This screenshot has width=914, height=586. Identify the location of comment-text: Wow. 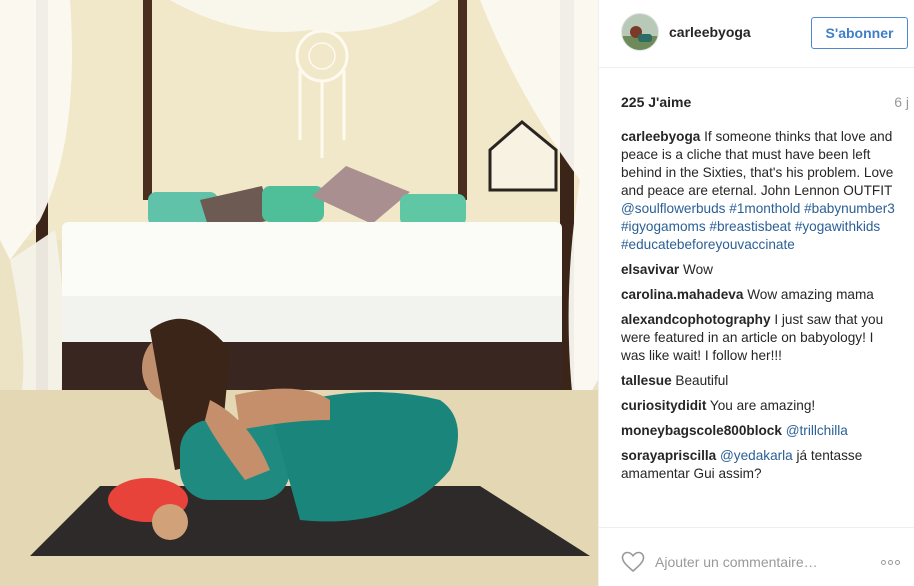
(698, 269).